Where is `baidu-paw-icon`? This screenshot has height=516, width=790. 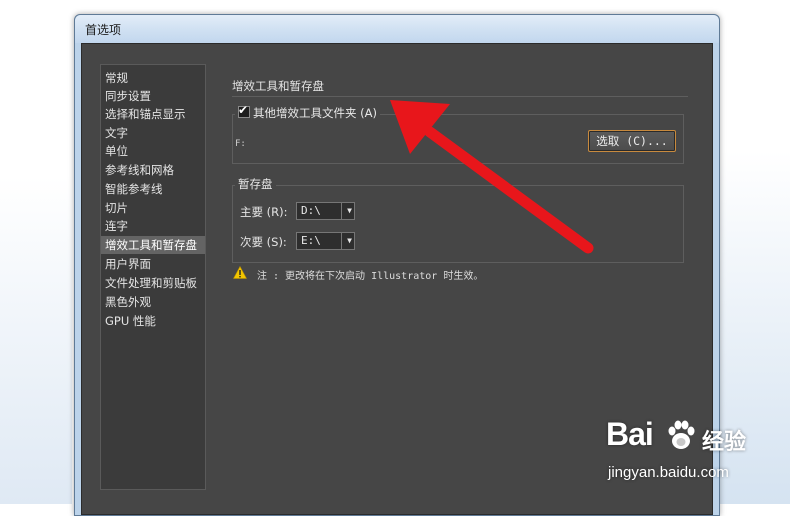 baidu-paw-icon is located at coordinates (681, 434).